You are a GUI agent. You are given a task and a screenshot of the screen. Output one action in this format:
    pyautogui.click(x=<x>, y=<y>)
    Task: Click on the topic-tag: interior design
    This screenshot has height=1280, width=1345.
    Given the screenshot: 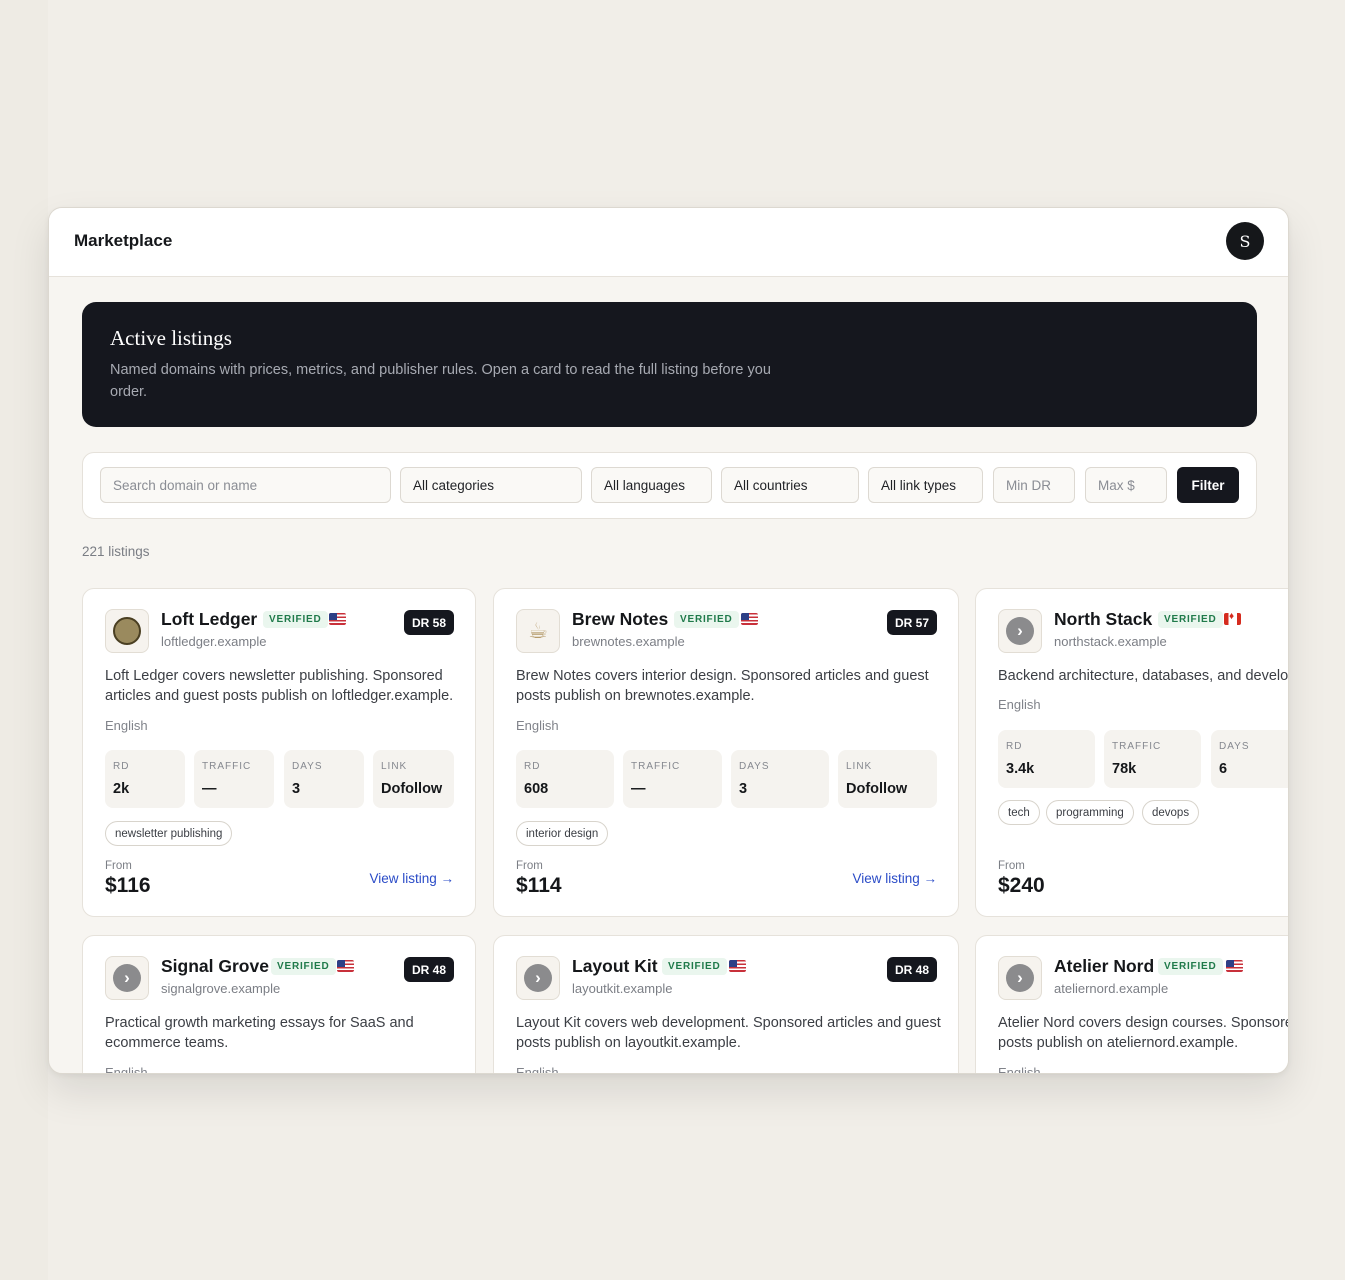 What is the action you would take?
    pyautogui.click(x=562, y=833)
    